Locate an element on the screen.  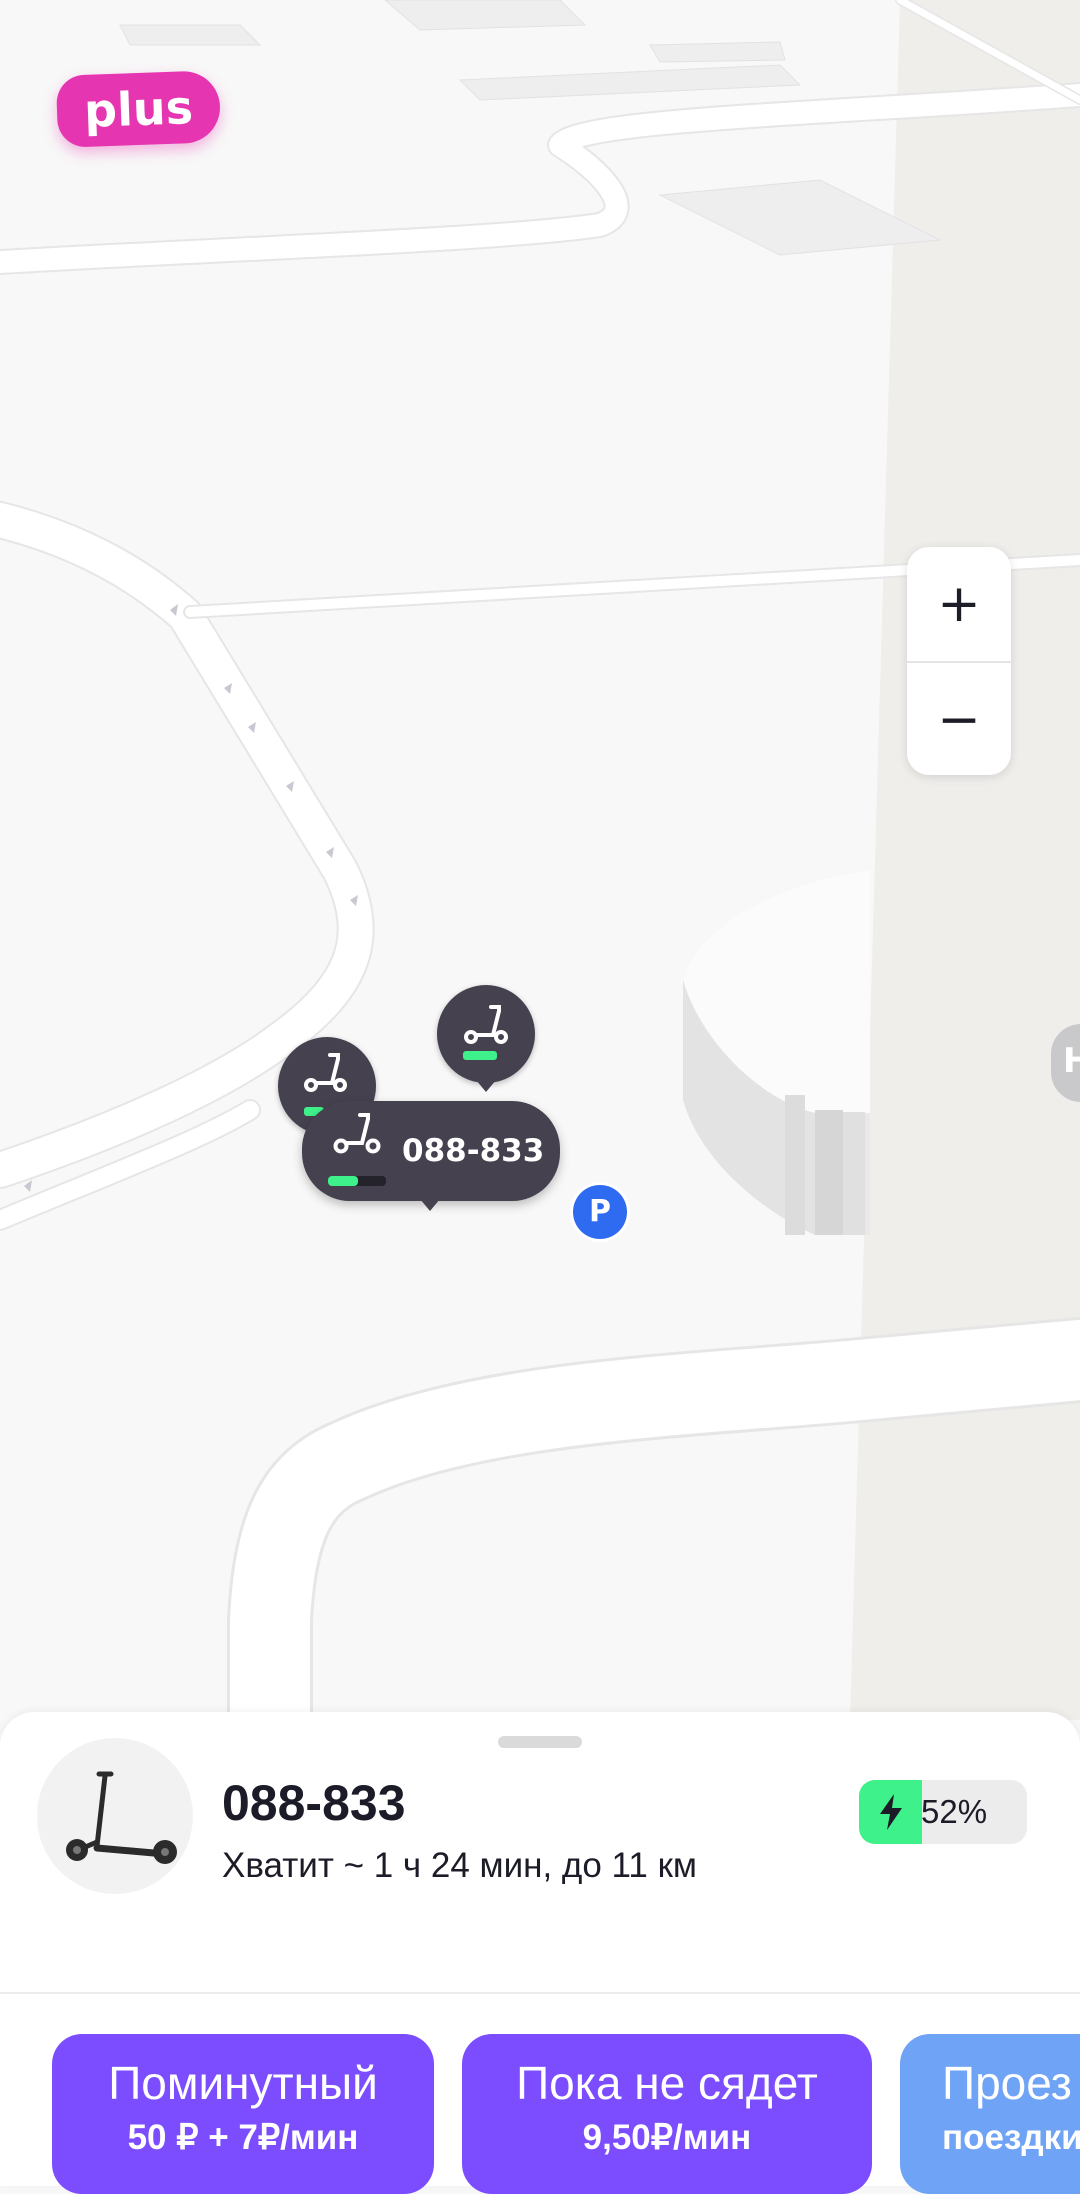
zoom-controls: + − is located at coordinates (959, 661).